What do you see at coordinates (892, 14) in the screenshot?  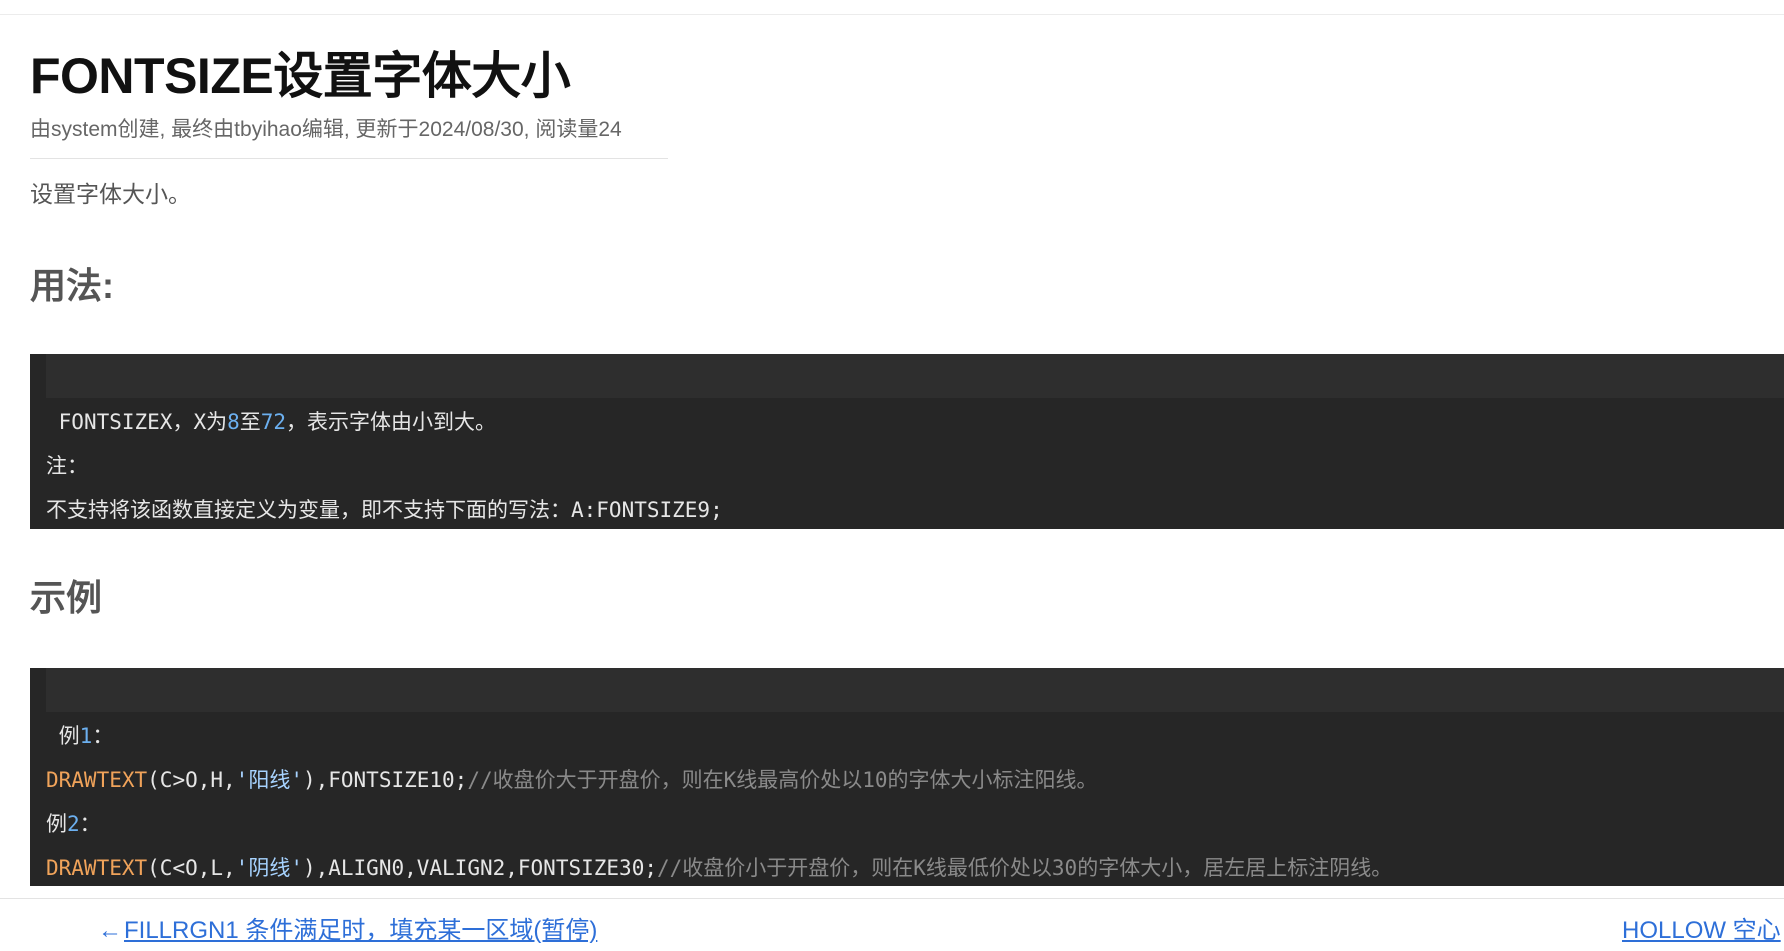 I see `top-divider` at bounding box center [892, 14].